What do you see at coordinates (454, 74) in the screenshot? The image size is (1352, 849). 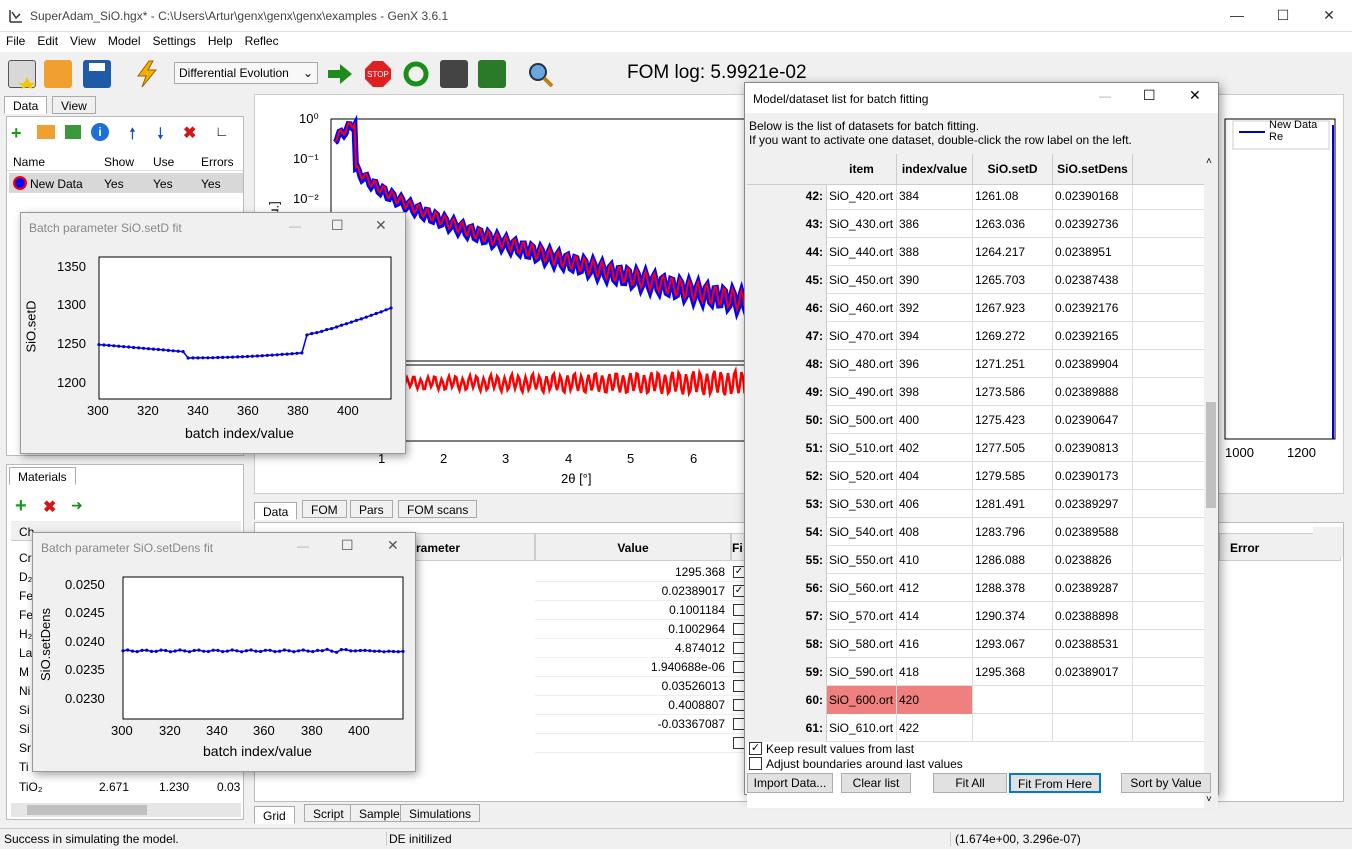 I see `calculate-errors-icon` at bounding box center [454, 74].